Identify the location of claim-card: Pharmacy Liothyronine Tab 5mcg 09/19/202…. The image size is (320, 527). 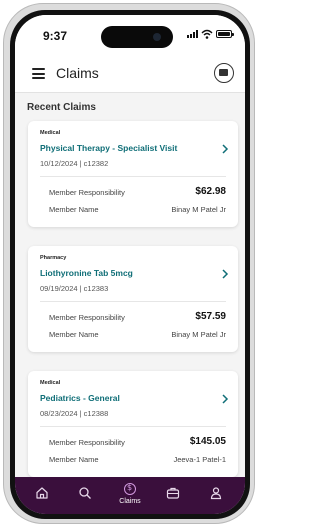
(133, 299).